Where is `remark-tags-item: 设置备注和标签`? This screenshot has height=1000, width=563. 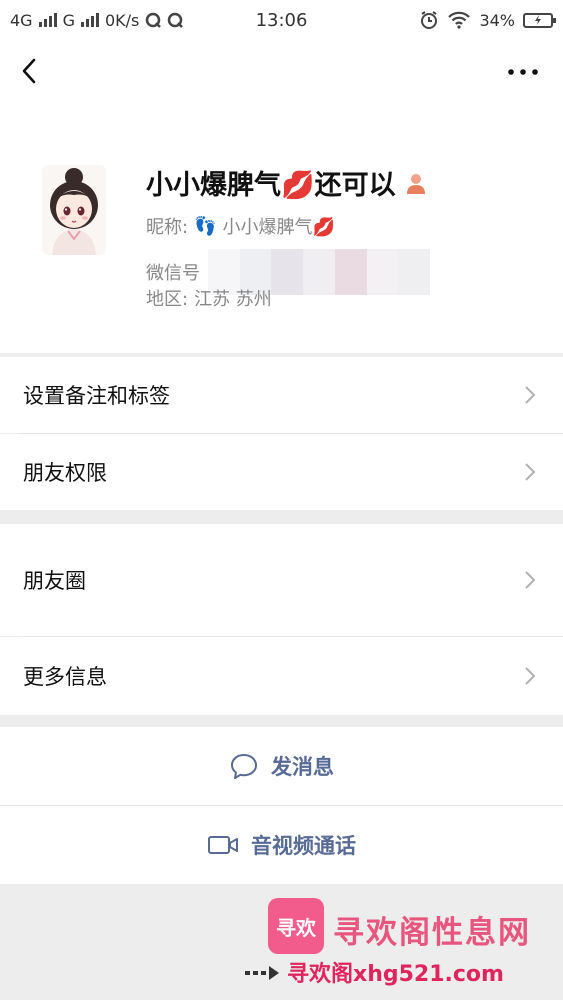
remark-tags-item: 设置备注和标签 is located at coordinates (281, 395).